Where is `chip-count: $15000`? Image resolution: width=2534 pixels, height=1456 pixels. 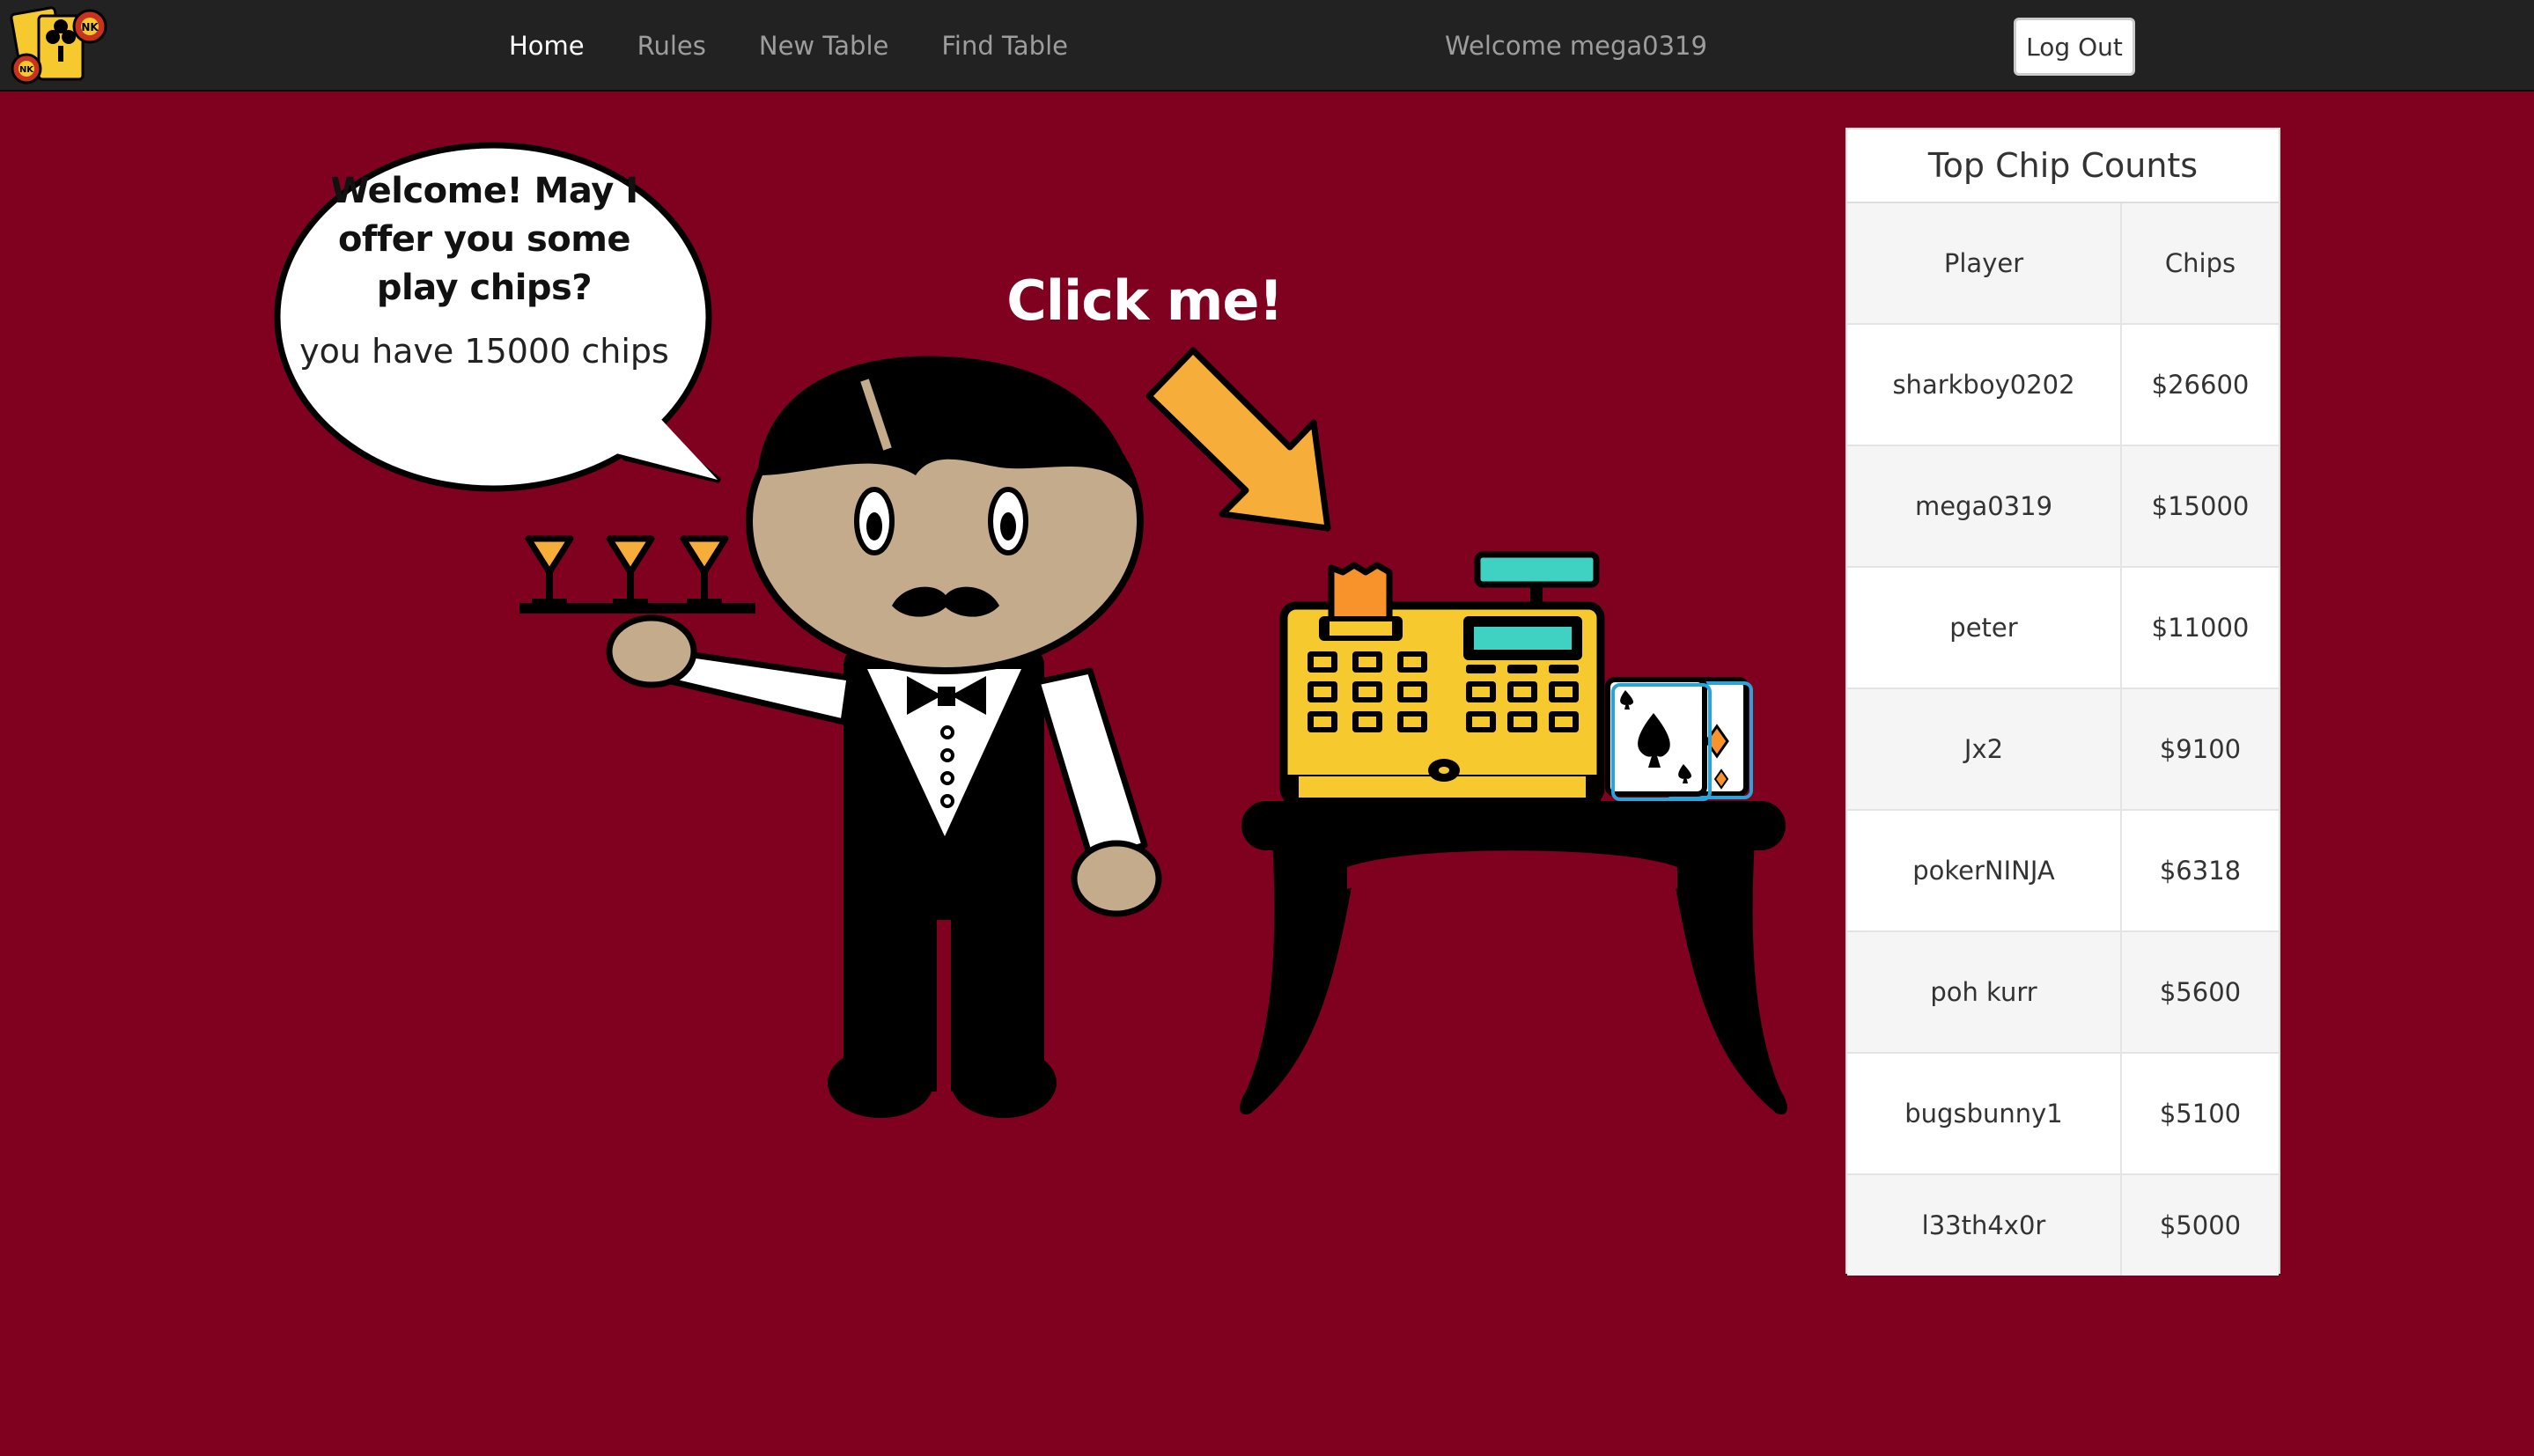
chip-count: $15000 is located at coordinates (2200, 506).